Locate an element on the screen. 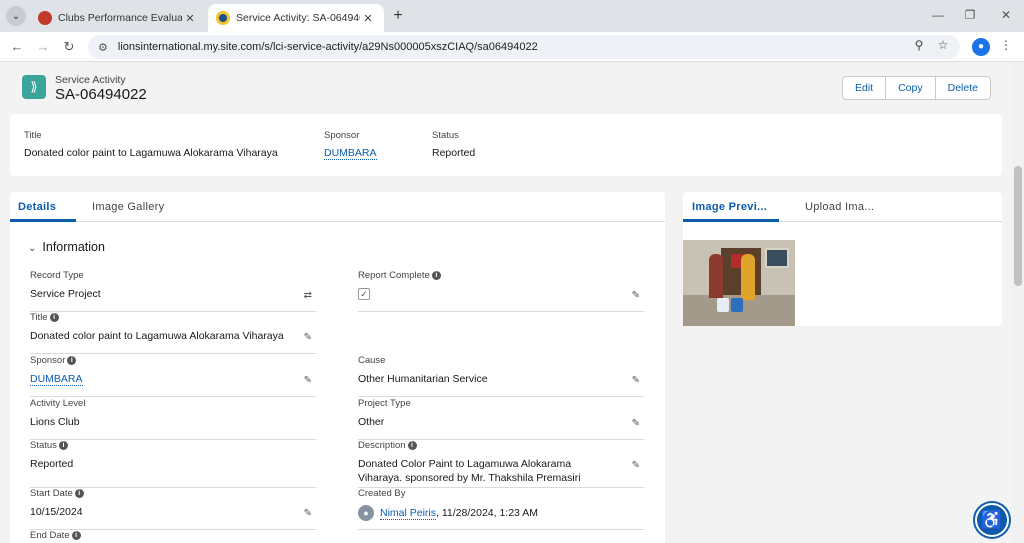 Image resolution: width=1024 pixels, height=543 pixels. information-section-toggle: ⌄ Information is located at coordinates (66, 247).